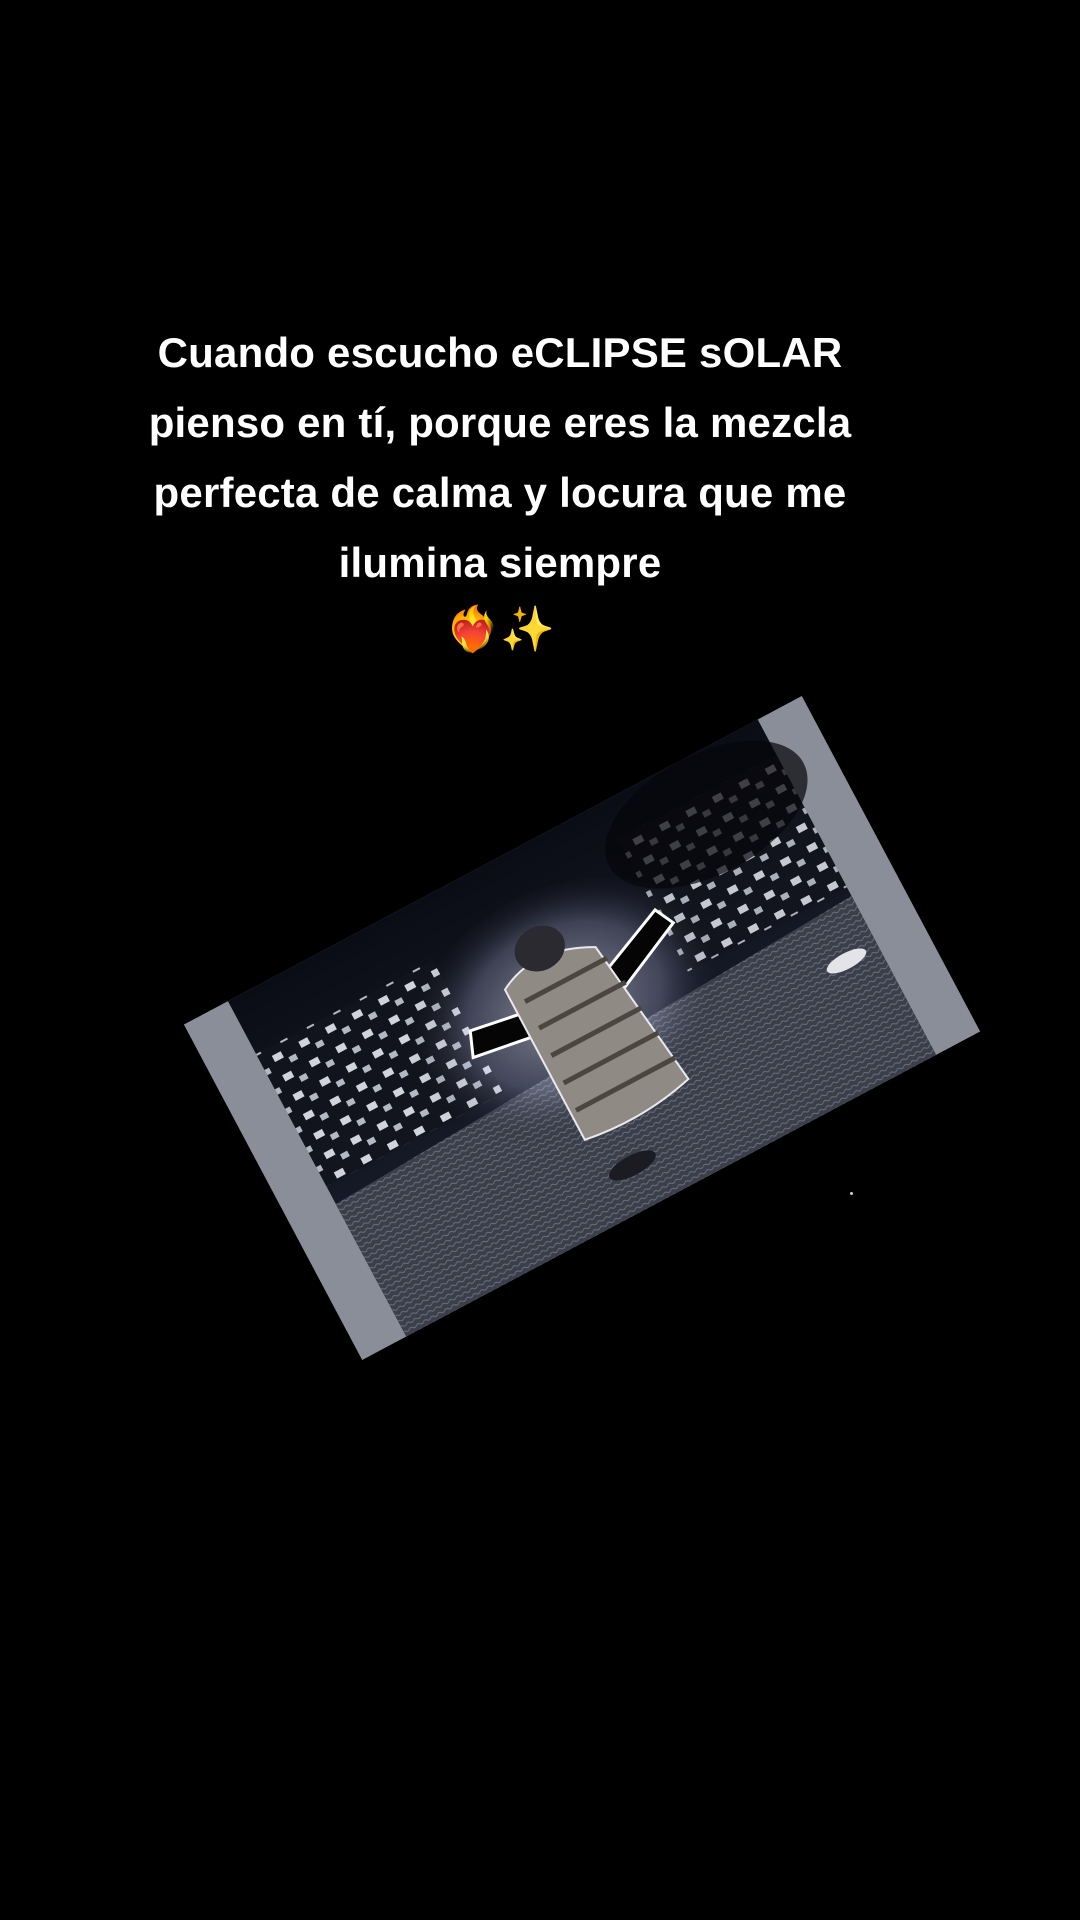  What do you see at coordinates (500, 422) in the screenshot?
I see `caption-line-2: pienso en tí, porque eres la mezcla` at bounding box center [500, 422].